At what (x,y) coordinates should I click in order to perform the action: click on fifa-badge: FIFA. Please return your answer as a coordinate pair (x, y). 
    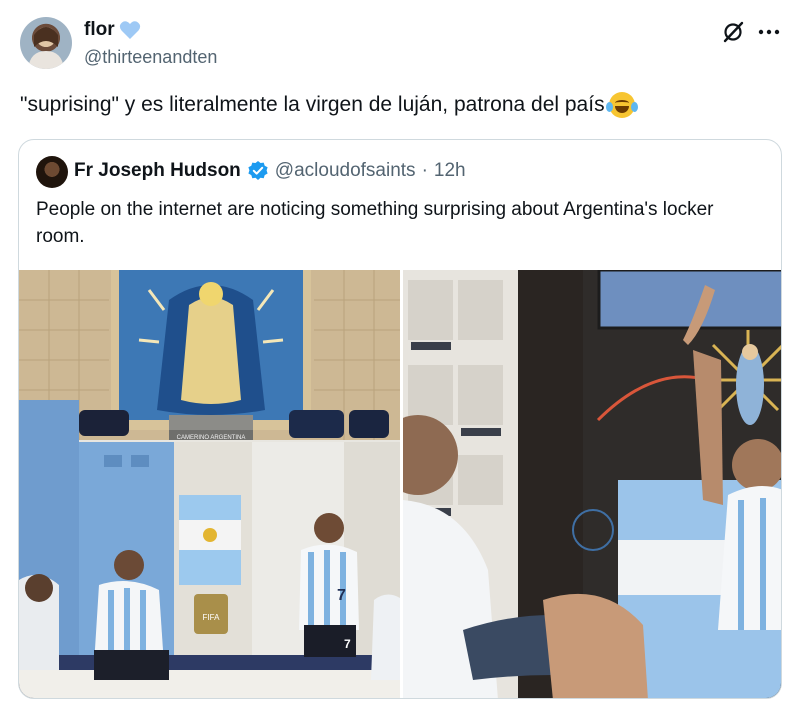
    Looking at the image, I should click on (212, 617).